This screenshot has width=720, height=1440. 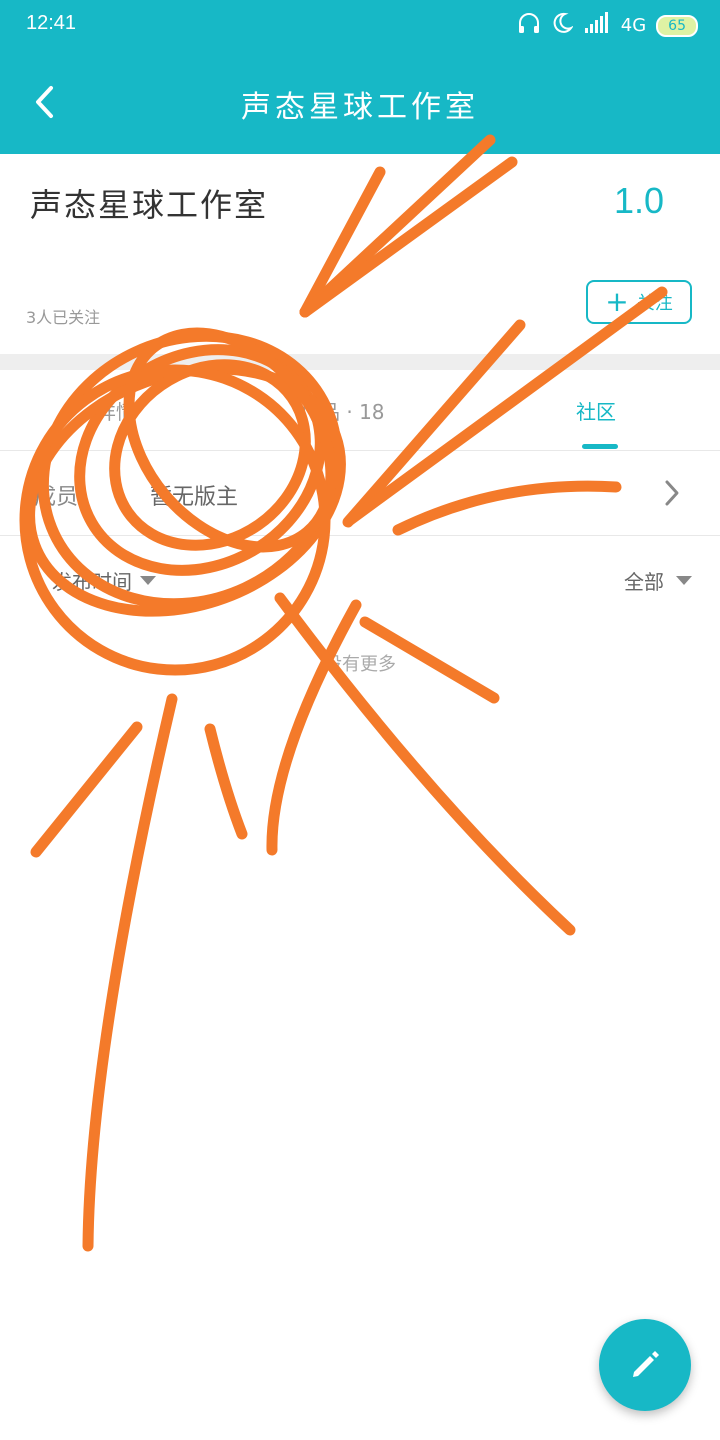 I want to click on empty-state-text: 没有更多, so click(x=360, y=664).